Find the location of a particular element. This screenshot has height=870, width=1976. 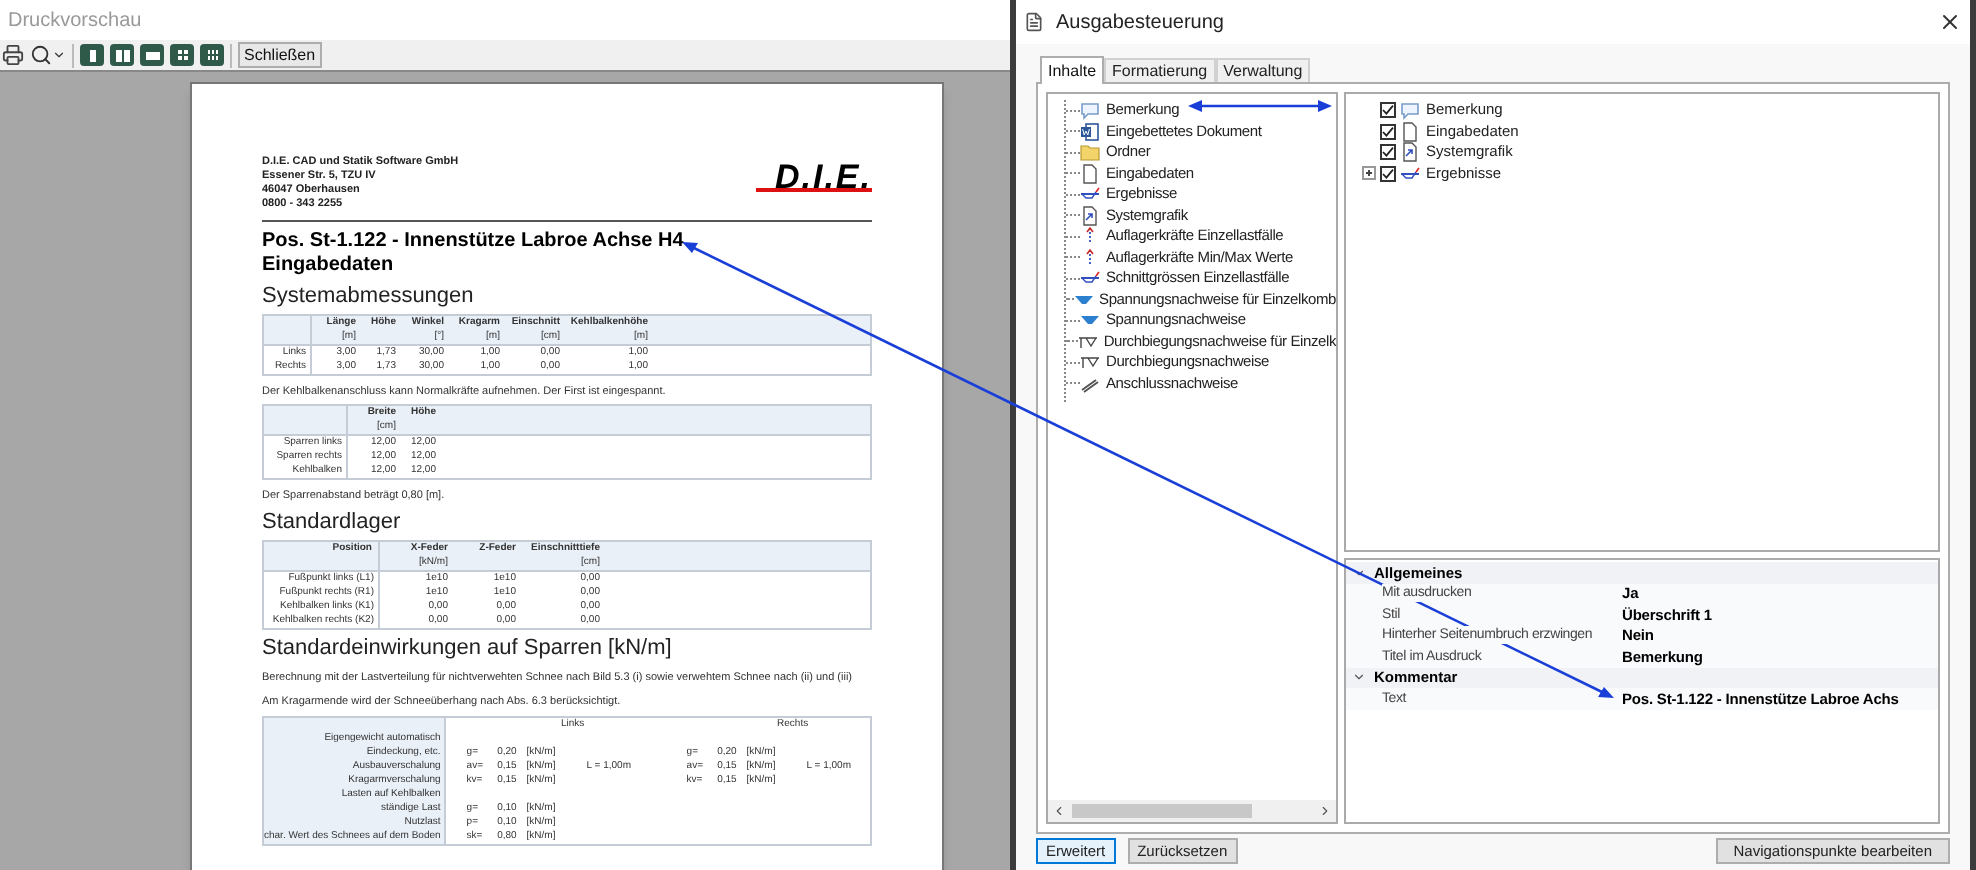

print-icon is located at coordinates (13, 55).